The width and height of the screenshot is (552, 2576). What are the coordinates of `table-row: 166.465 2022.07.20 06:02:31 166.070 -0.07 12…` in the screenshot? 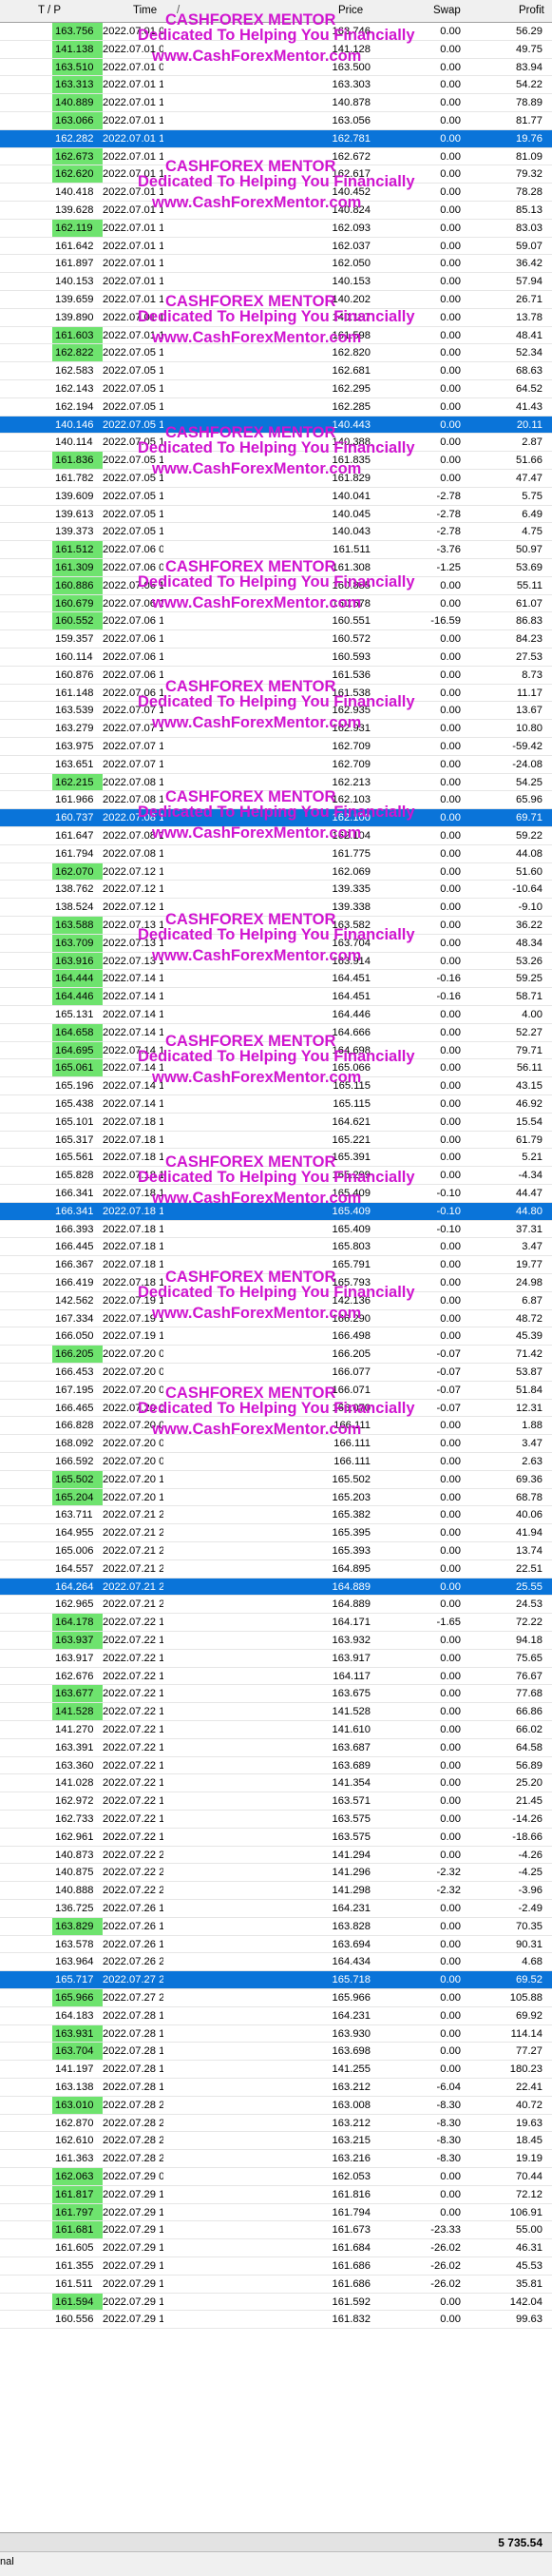 It's located at (276, 1409).